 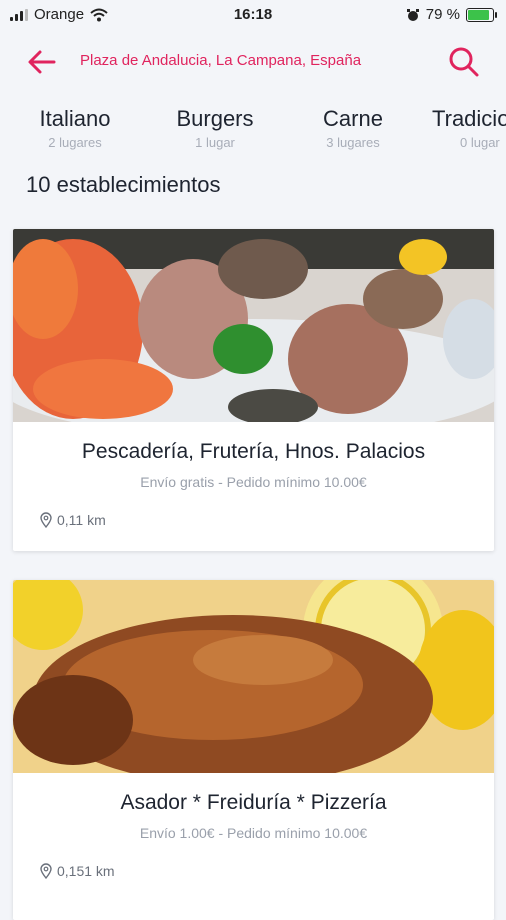 What do you see at coordinates (123, 184) in the screenshot?
I see `results-count: 10 establecimientos` at bounding box center [123, 184].